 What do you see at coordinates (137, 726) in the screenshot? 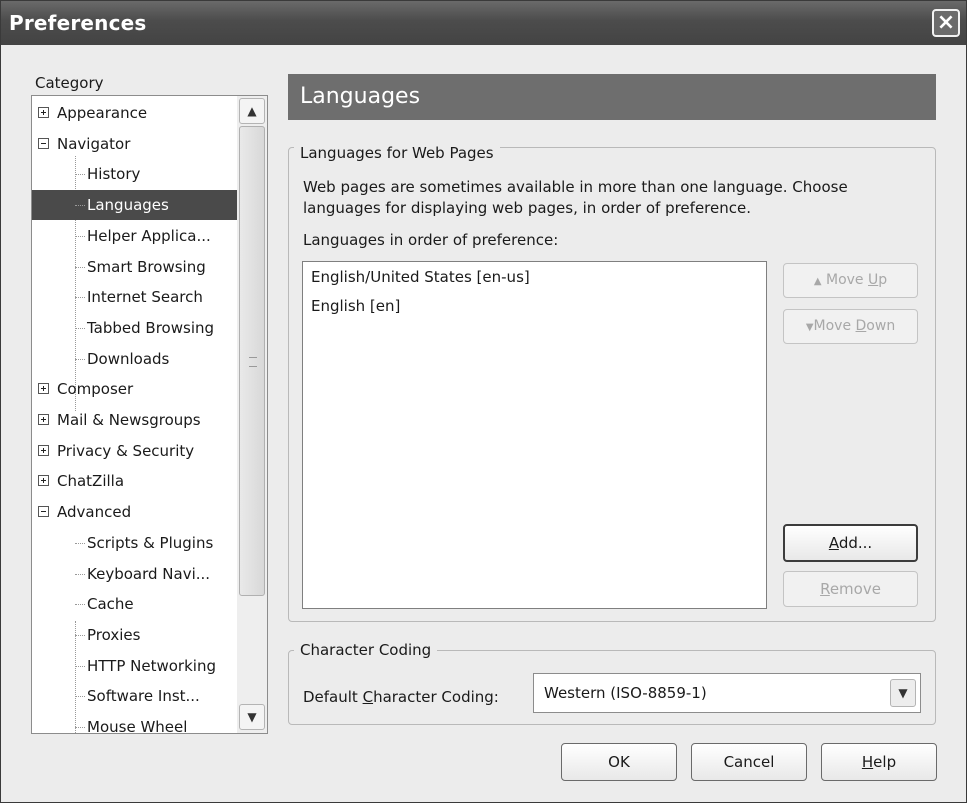
I see `tree-item-label: Mouse Wheel` at bounding box center [137, 726].